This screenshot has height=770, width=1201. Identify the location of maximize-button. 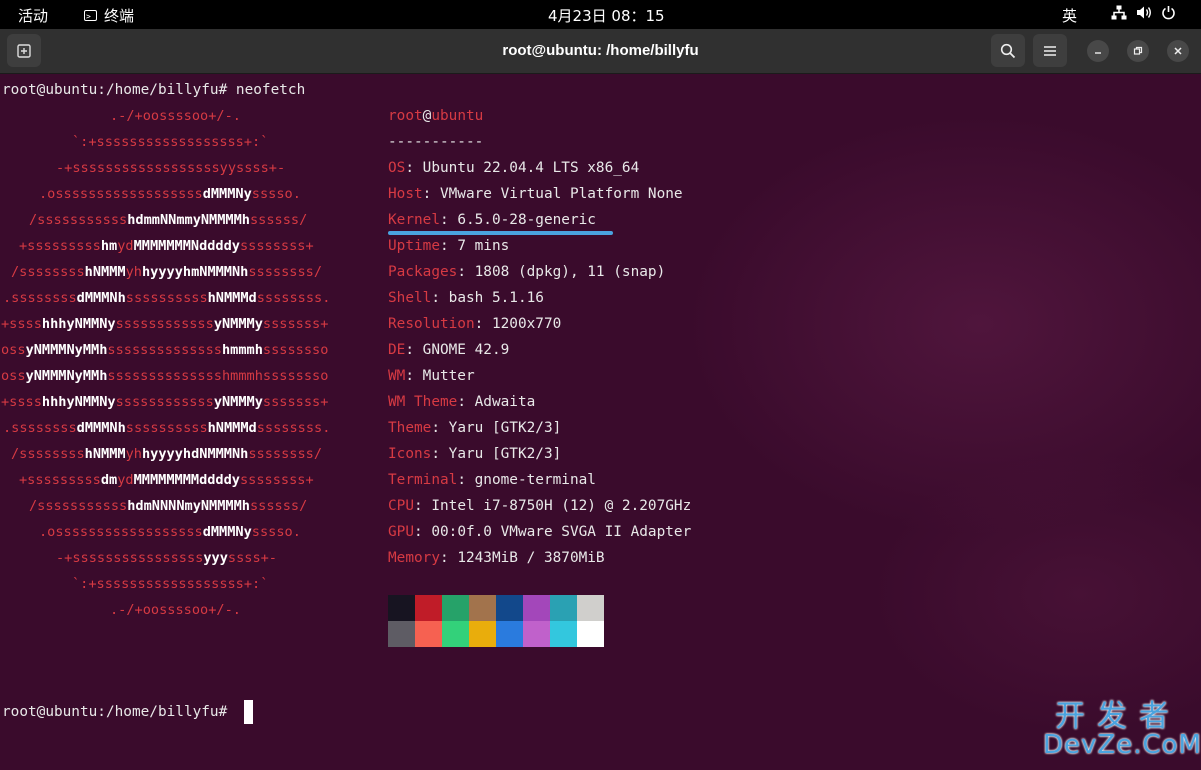
(1138, 51).